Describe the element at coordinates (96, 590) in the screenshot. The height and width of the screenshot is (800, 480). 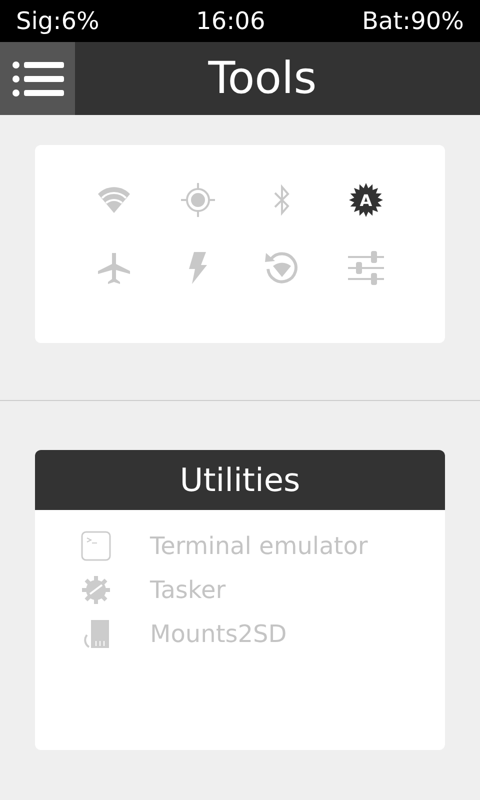
I see `gear-icon` at that location.